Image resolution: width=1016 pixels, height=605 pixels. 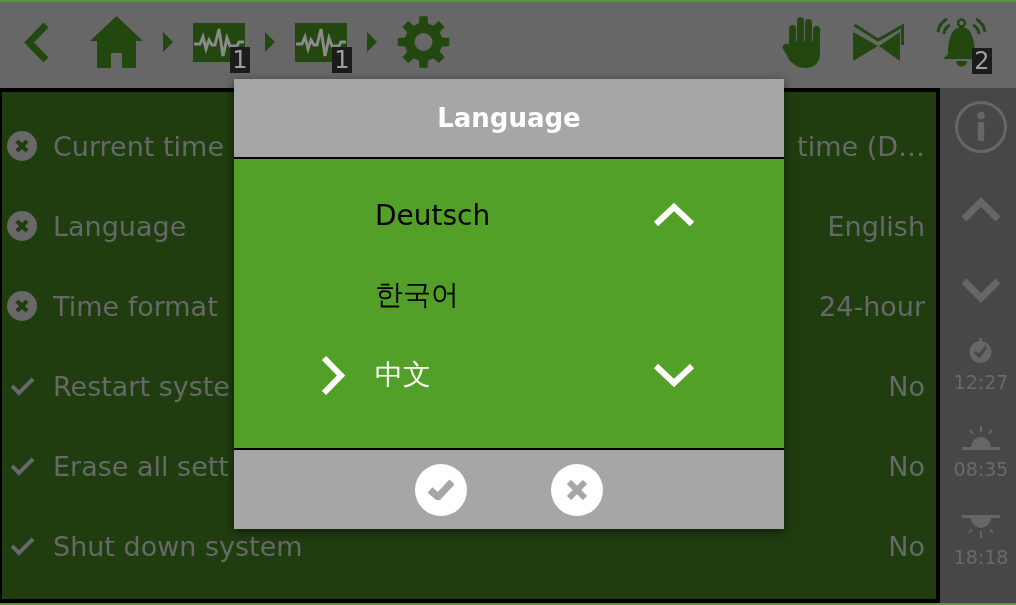 What do you see at coordinates (981, 210) in the screenshot?
I see `chevron-up-icon` at bounding box center [981, 210].